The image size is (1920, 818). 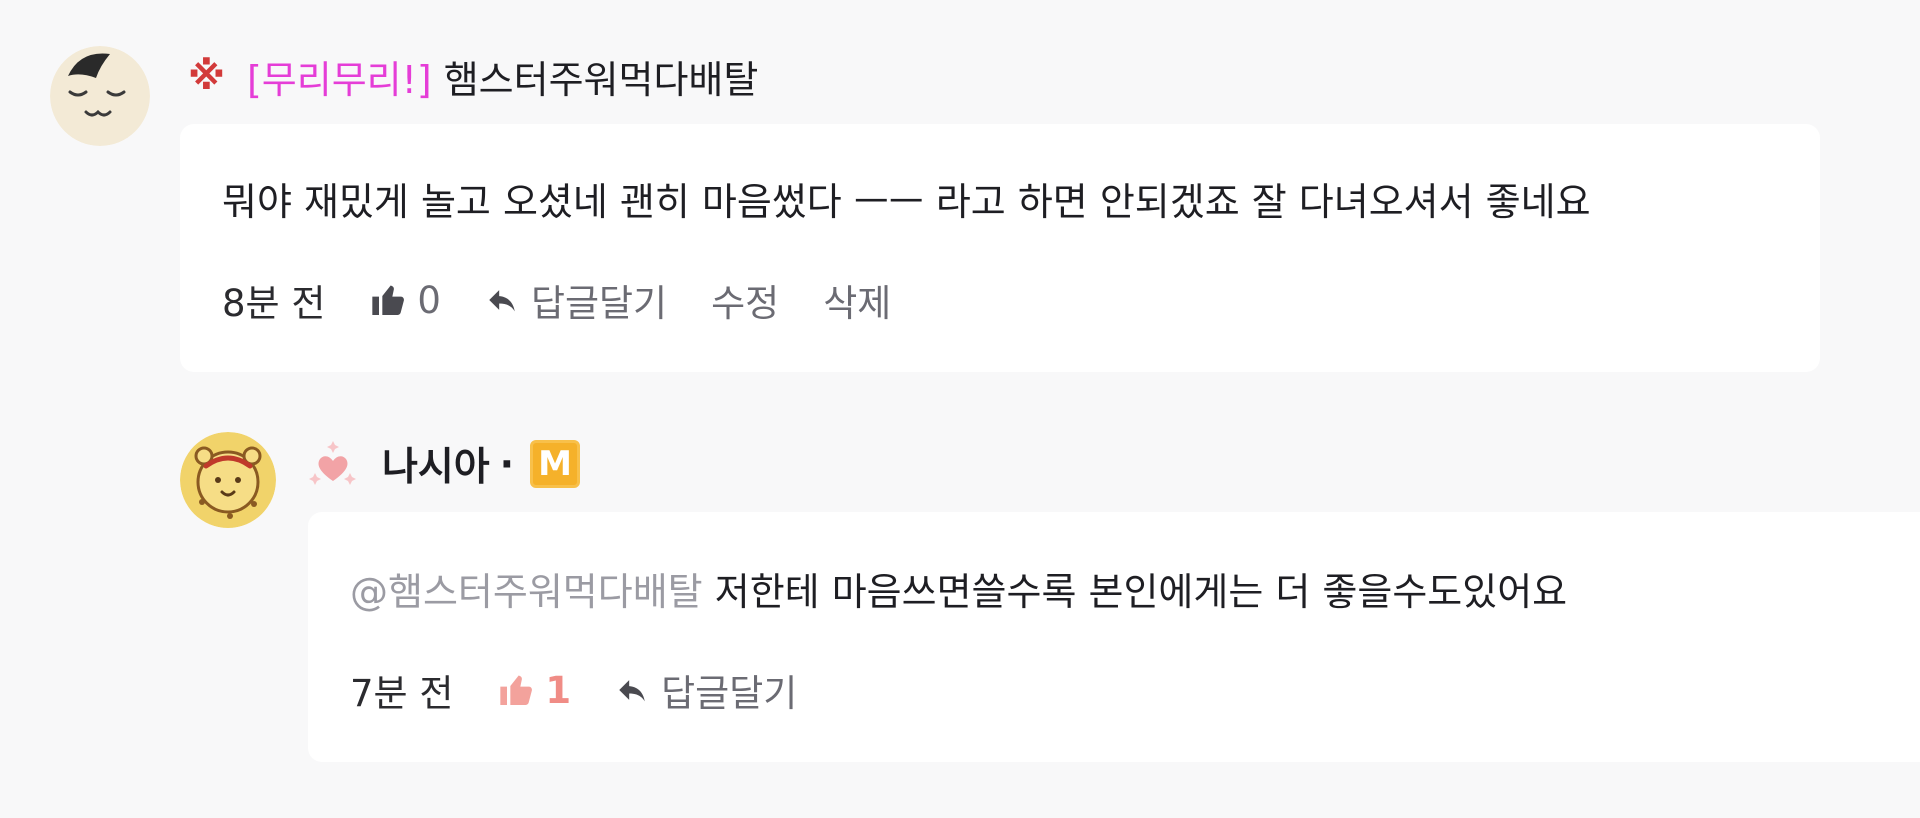 What do you see at coordinates (429, 300) in the screenshot?
I see `like-count: 0` at bounding box center [429, 300].